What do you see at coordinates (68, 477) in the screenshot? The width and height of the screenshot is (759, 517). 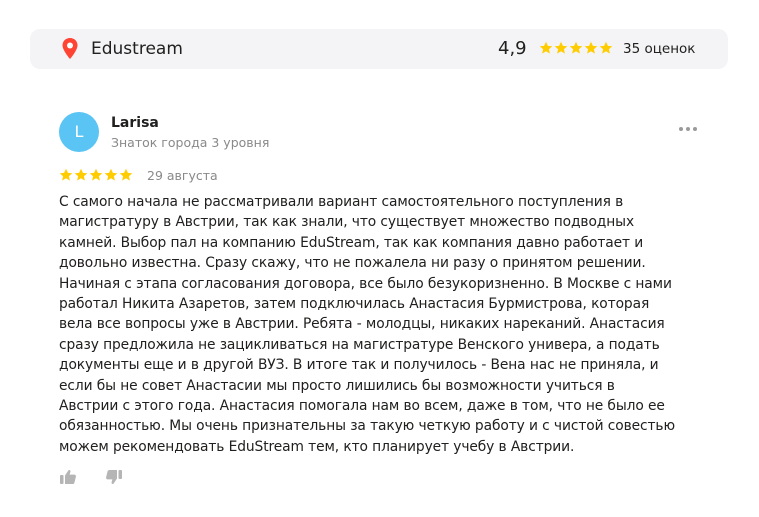 I see `thumbs-up-icon` at bounding box center [68, 477].